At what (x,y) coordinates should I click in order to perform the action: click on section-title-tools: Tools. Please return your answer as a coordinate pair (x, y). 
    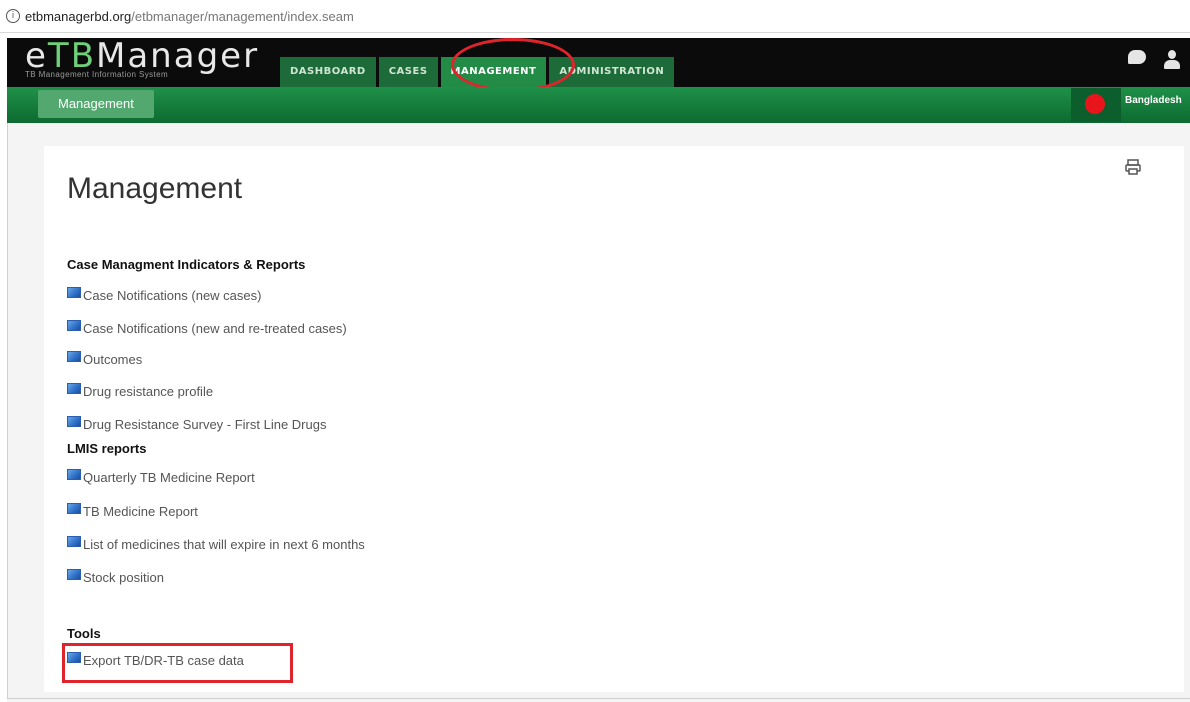
    Looking at the image, I should click on (84, 633).